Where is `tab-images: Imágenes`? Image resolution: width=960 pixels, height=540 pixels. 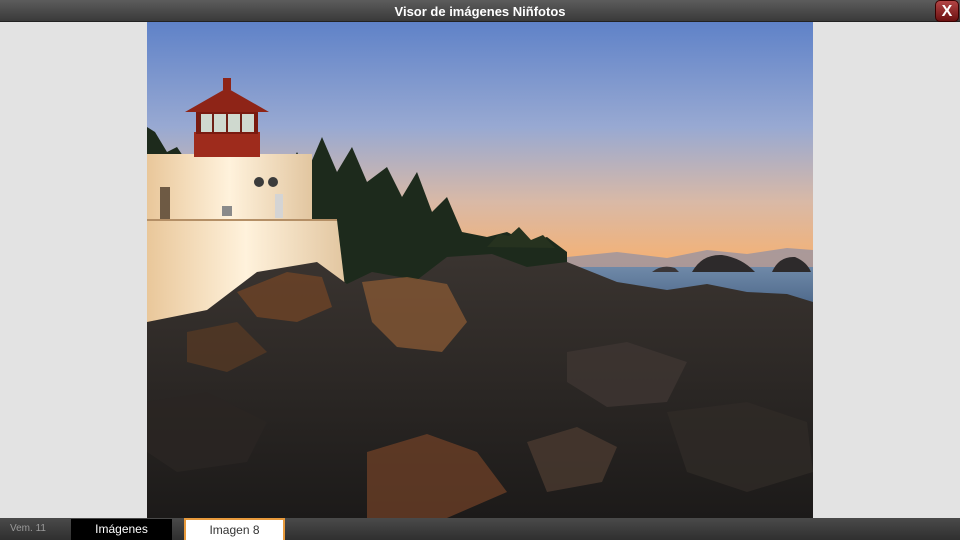 tab-images: Imágenes is located at coordinates (121, 529).